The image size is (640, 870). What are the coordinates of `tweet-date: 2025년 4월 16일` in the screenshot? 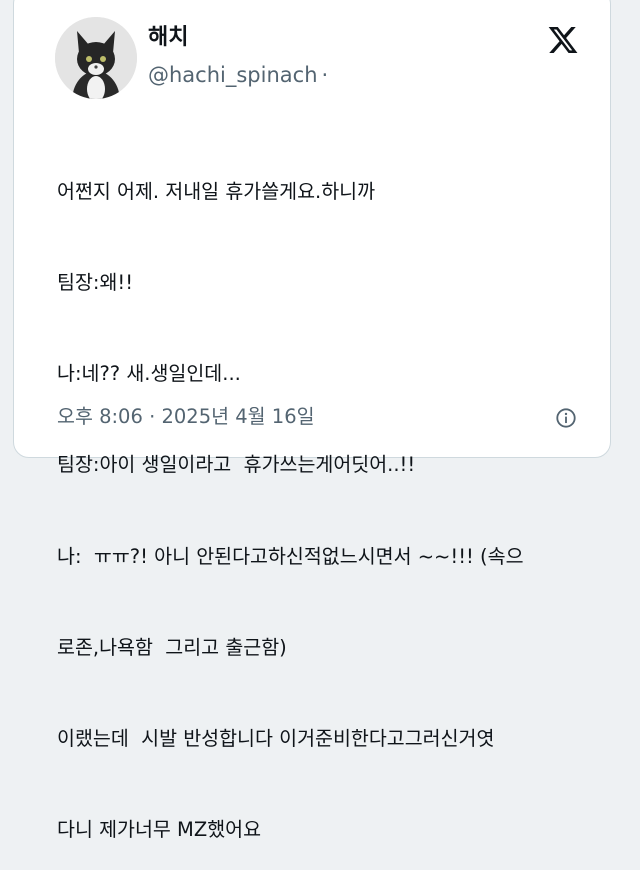 It's located at (237, 416).